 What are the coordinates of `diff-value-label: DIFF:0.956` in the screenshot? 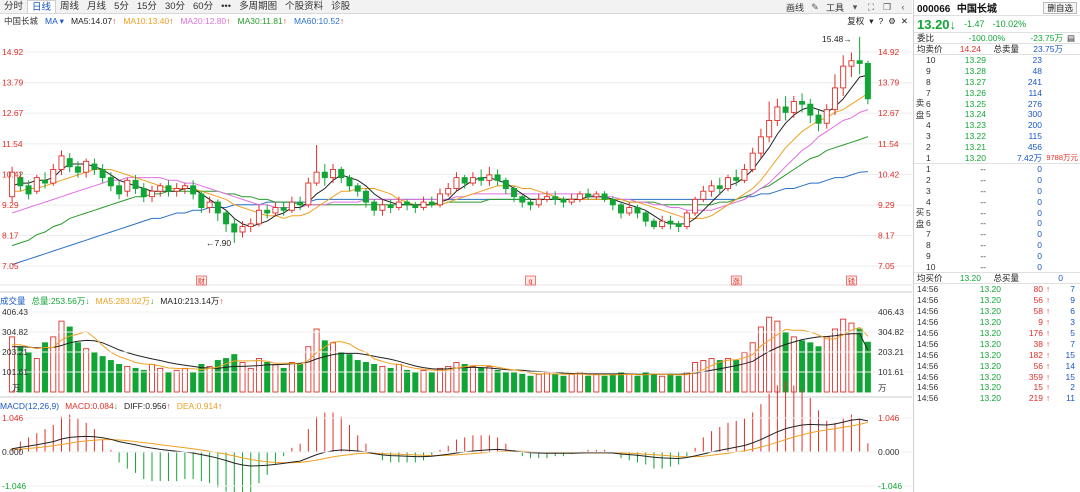 It's located at (145, 405).